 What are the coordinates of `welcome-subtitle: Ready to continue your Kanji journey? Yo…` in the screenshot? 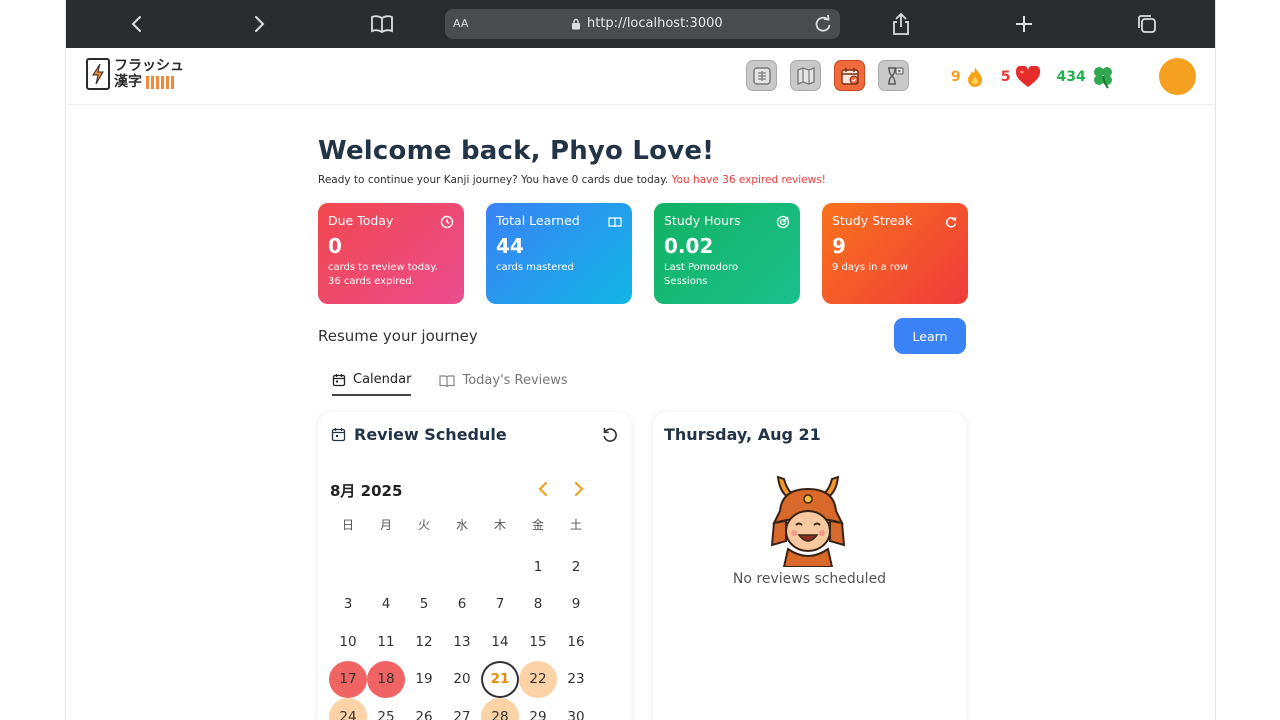 It's located at (572, 180).